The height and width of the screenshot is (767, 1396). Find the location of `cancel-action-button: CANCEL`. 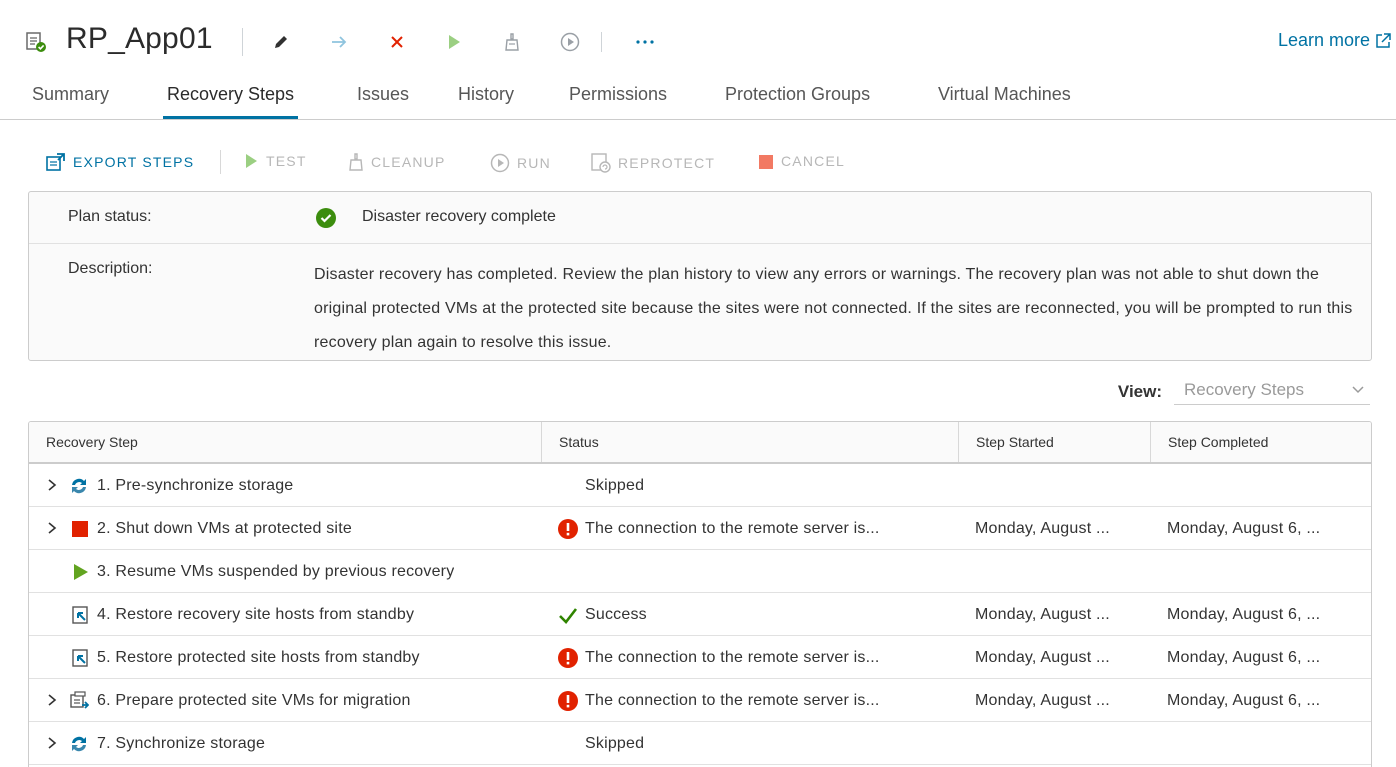

cancel-action-button: CANCEL is located at coordinates (801, 161).